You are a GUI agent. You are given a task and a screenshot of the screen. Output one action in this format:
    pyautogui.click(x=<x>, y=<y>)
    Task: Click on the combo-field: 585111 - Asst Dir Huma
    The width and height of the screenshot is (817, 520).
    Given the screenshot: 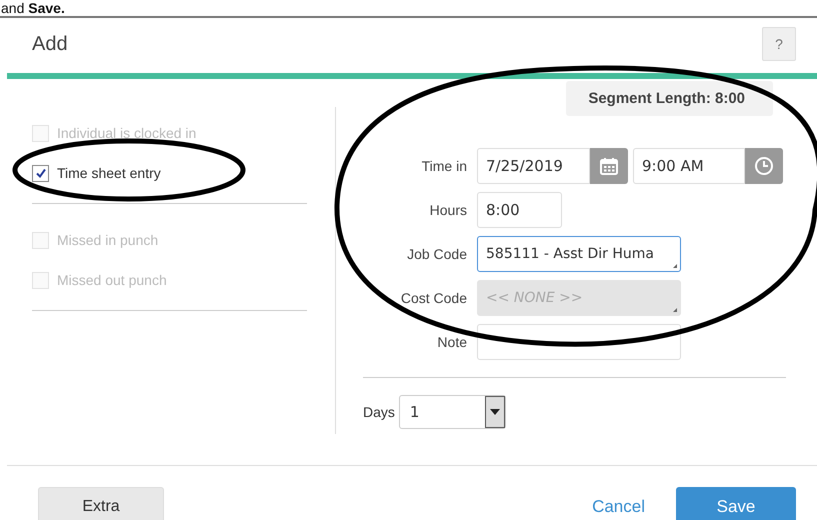 What is the action you would take?
    pyautogui.click(x=579, y=254)
    